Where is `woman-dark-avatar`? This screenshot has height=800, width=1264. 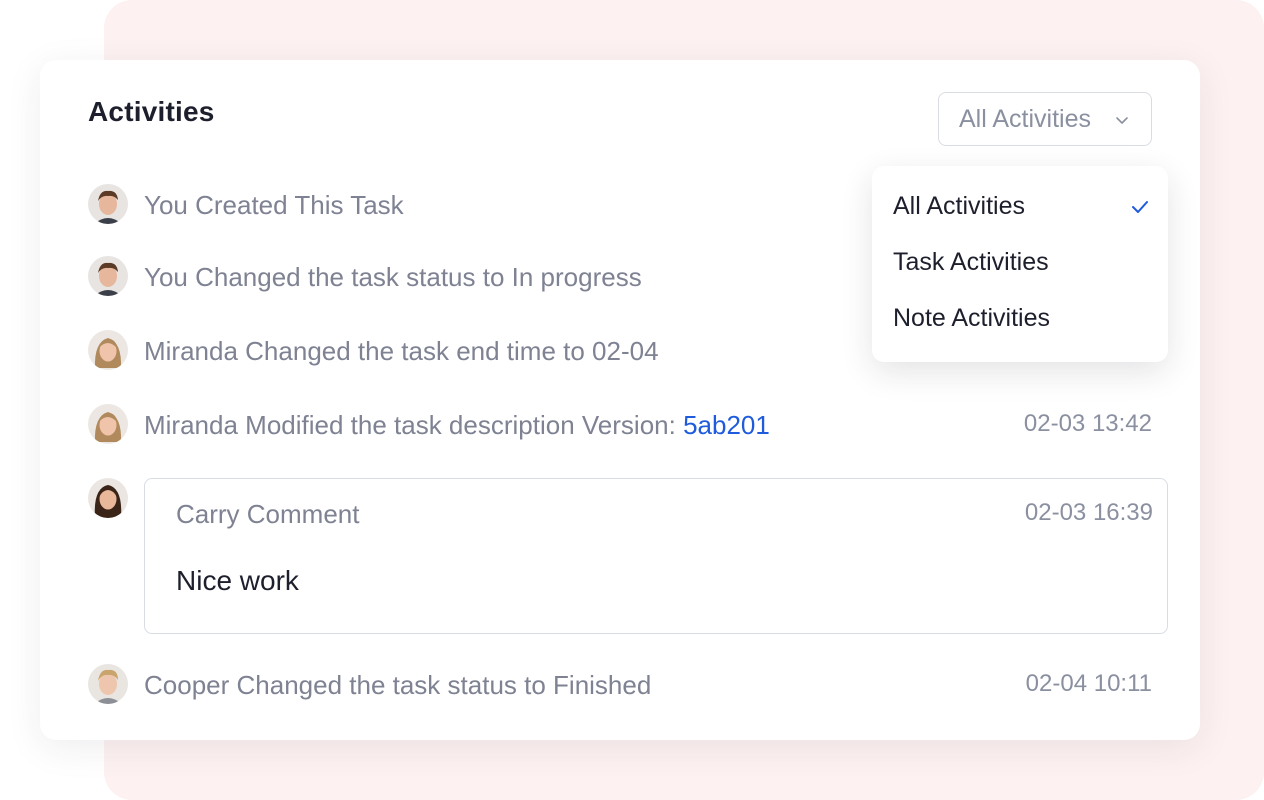 woman-dark-avatar is located at coordinates (108, 498).